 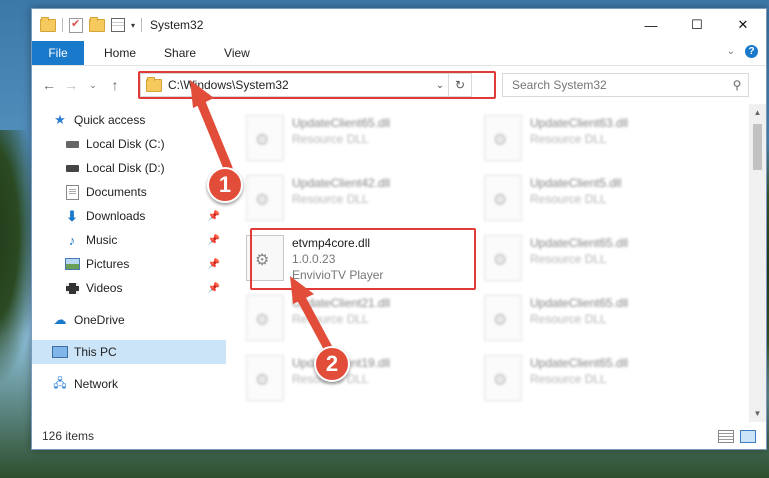 I want to click on step-1-badge: 1, so click(x=225, y=185).